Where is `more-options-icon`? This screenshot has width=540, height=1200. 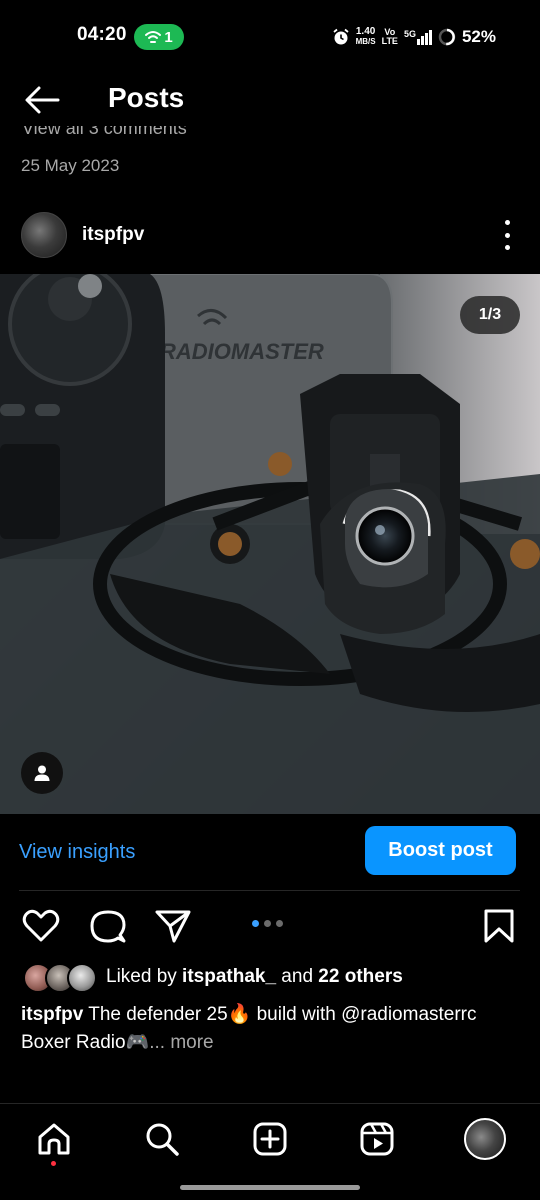 more-options-icon is located at coordinates (507, 235).